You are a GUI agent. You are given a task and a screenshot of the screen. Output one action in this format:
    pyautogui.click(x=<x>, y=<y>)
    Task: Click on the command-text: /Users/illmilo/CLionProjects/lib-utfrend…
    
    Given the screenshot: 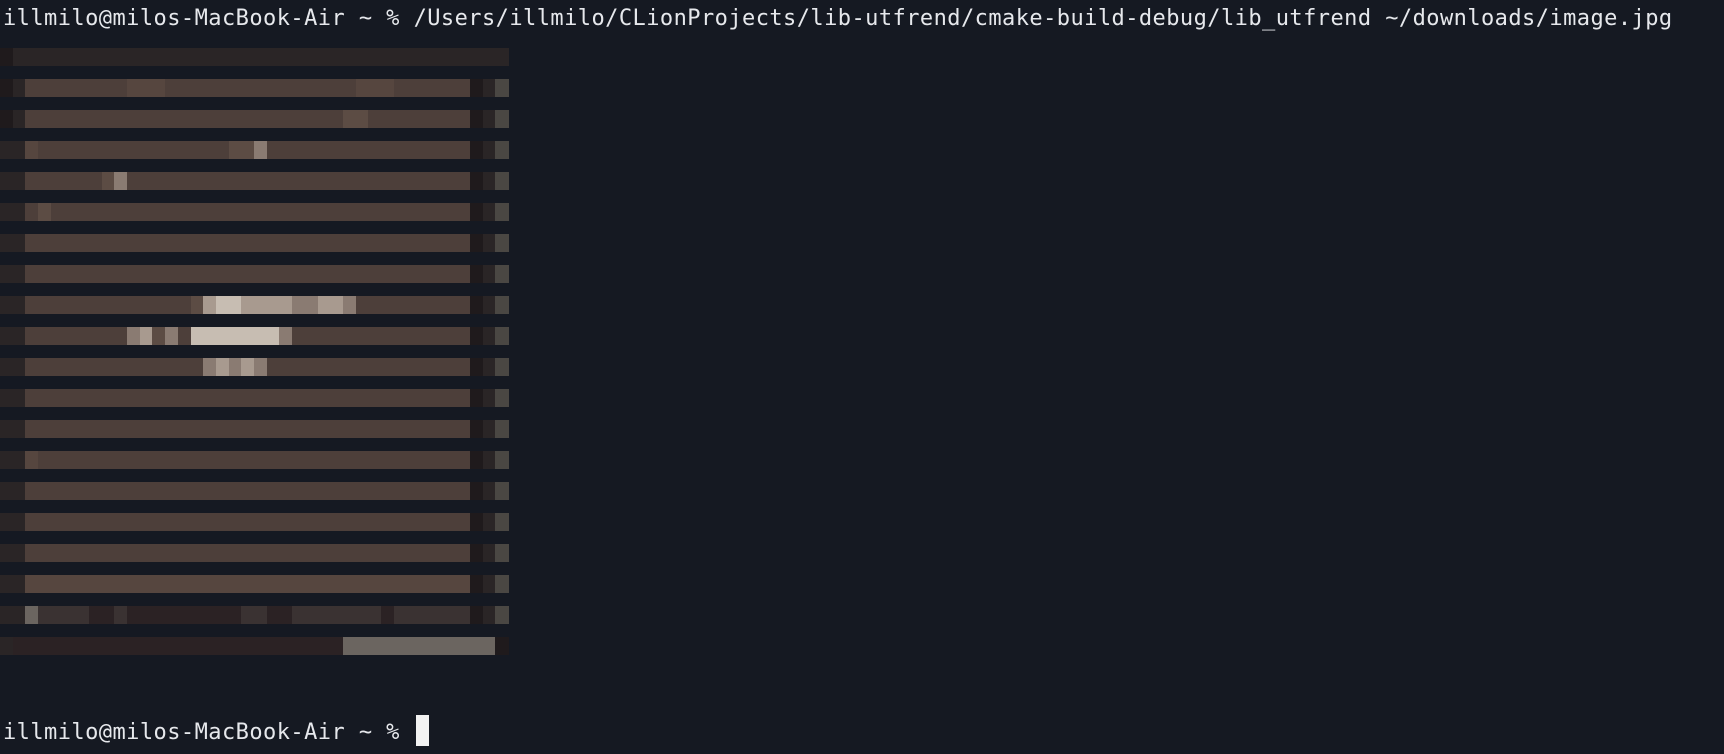 What is the action you would take?
    pyautogui.click(x=1043, y=18)
    